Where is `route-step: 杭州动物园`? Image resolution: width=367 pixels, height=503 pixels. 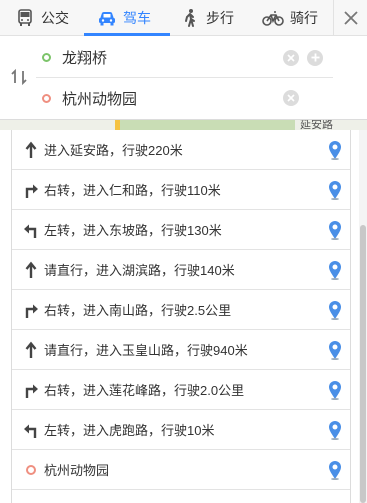 route-step: 杭州动物园 is located at coordinates (181, 470).